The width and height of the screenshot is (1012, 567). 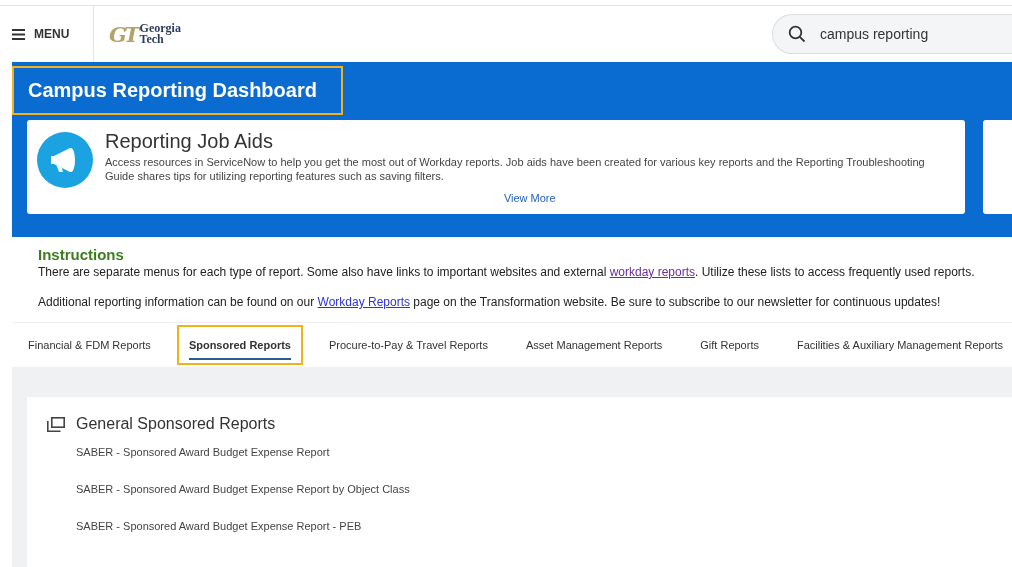 What do you see at coordinates (515, 169) in the screenshot?
I see `card-description: Access resources in ServiceNow to help you get the most out of Workday reports. Job aids have been created for various key reports and the Reporting Troubleshooting Guide shares tips for utilizing reporting features such as saving filters.` at bounding box center [515, 169].